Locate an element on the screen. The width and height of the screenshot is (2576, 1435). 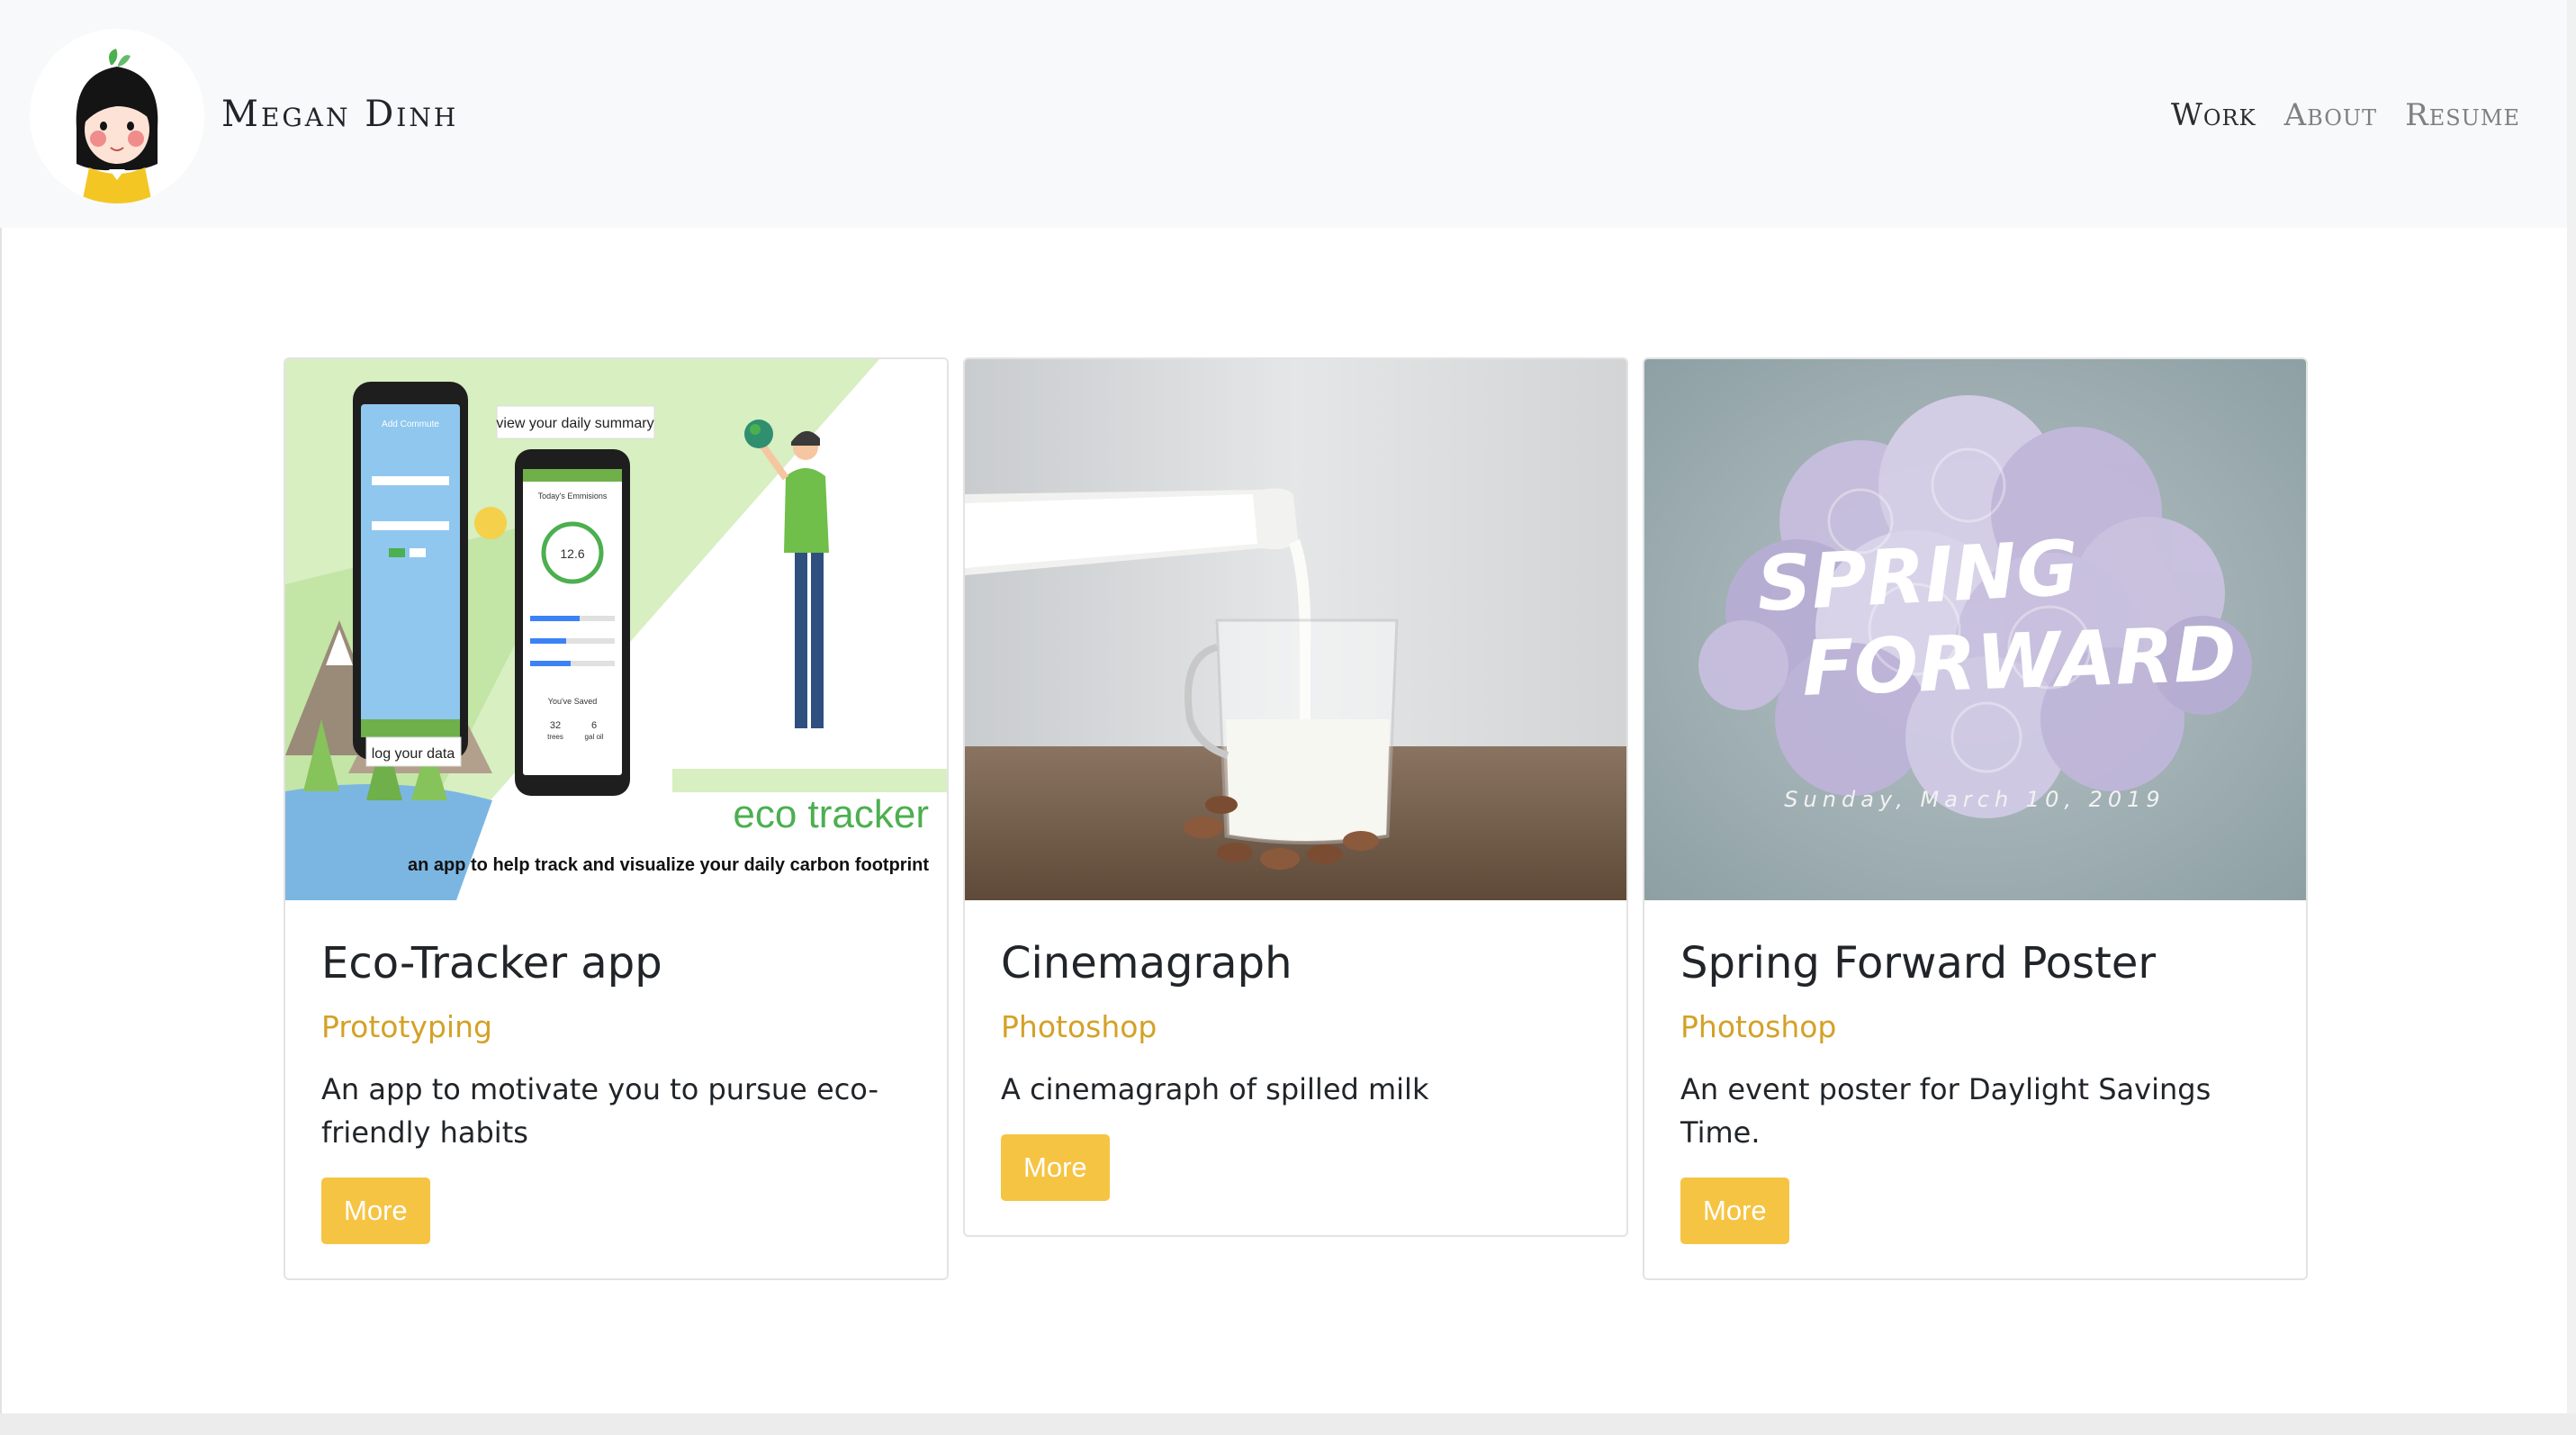
card-title: Cinemagraph is located at coordinates (1147, 963).